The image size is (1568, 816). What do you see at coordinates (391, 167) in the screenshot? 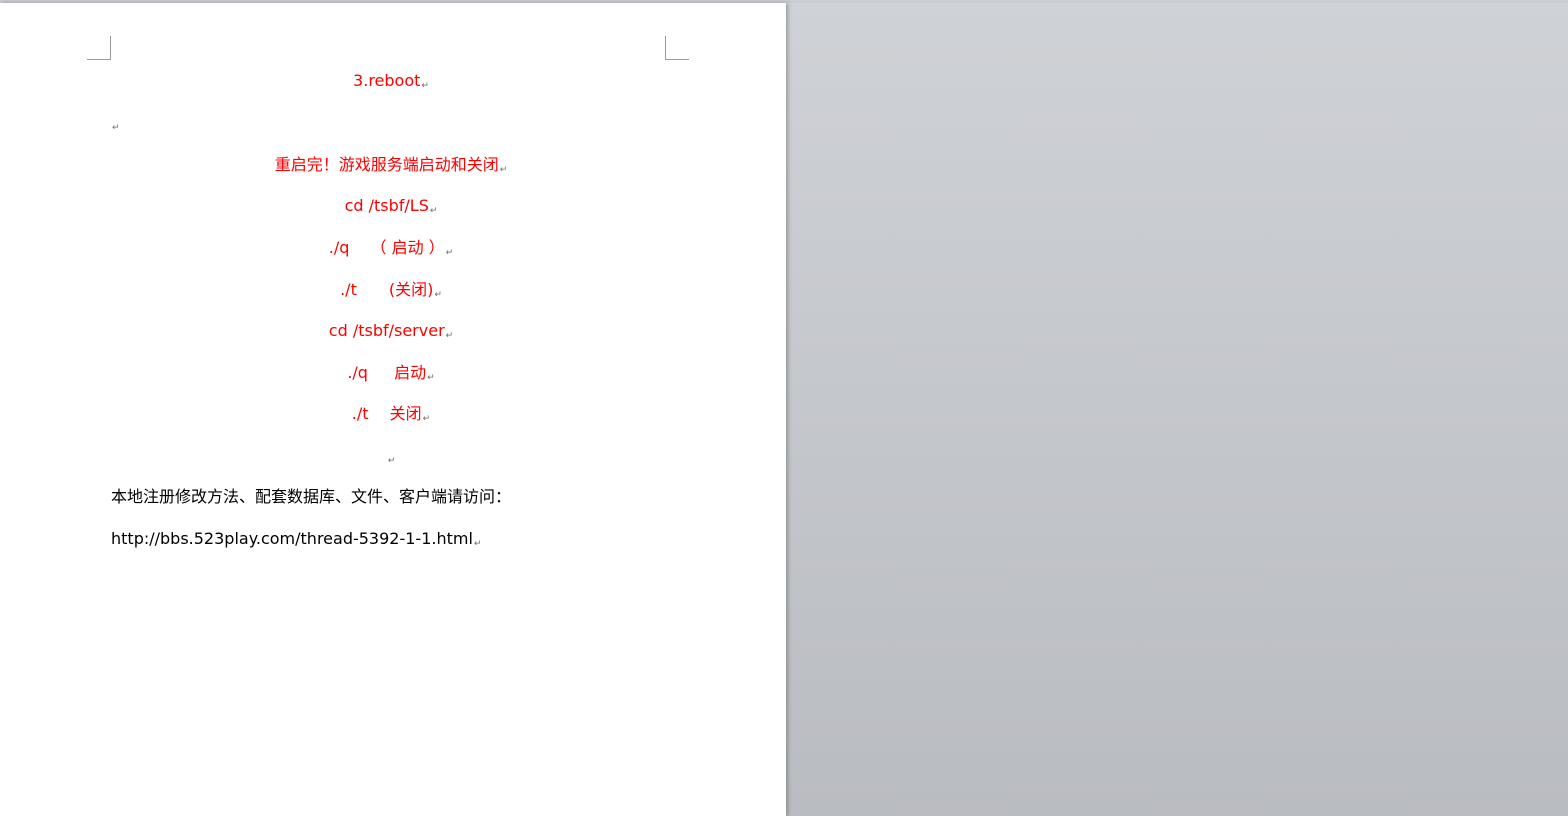
I see `paragraph-restart-note: 重启完！游戏服务端启动和关闭↵` at bounding box center [391, 167].